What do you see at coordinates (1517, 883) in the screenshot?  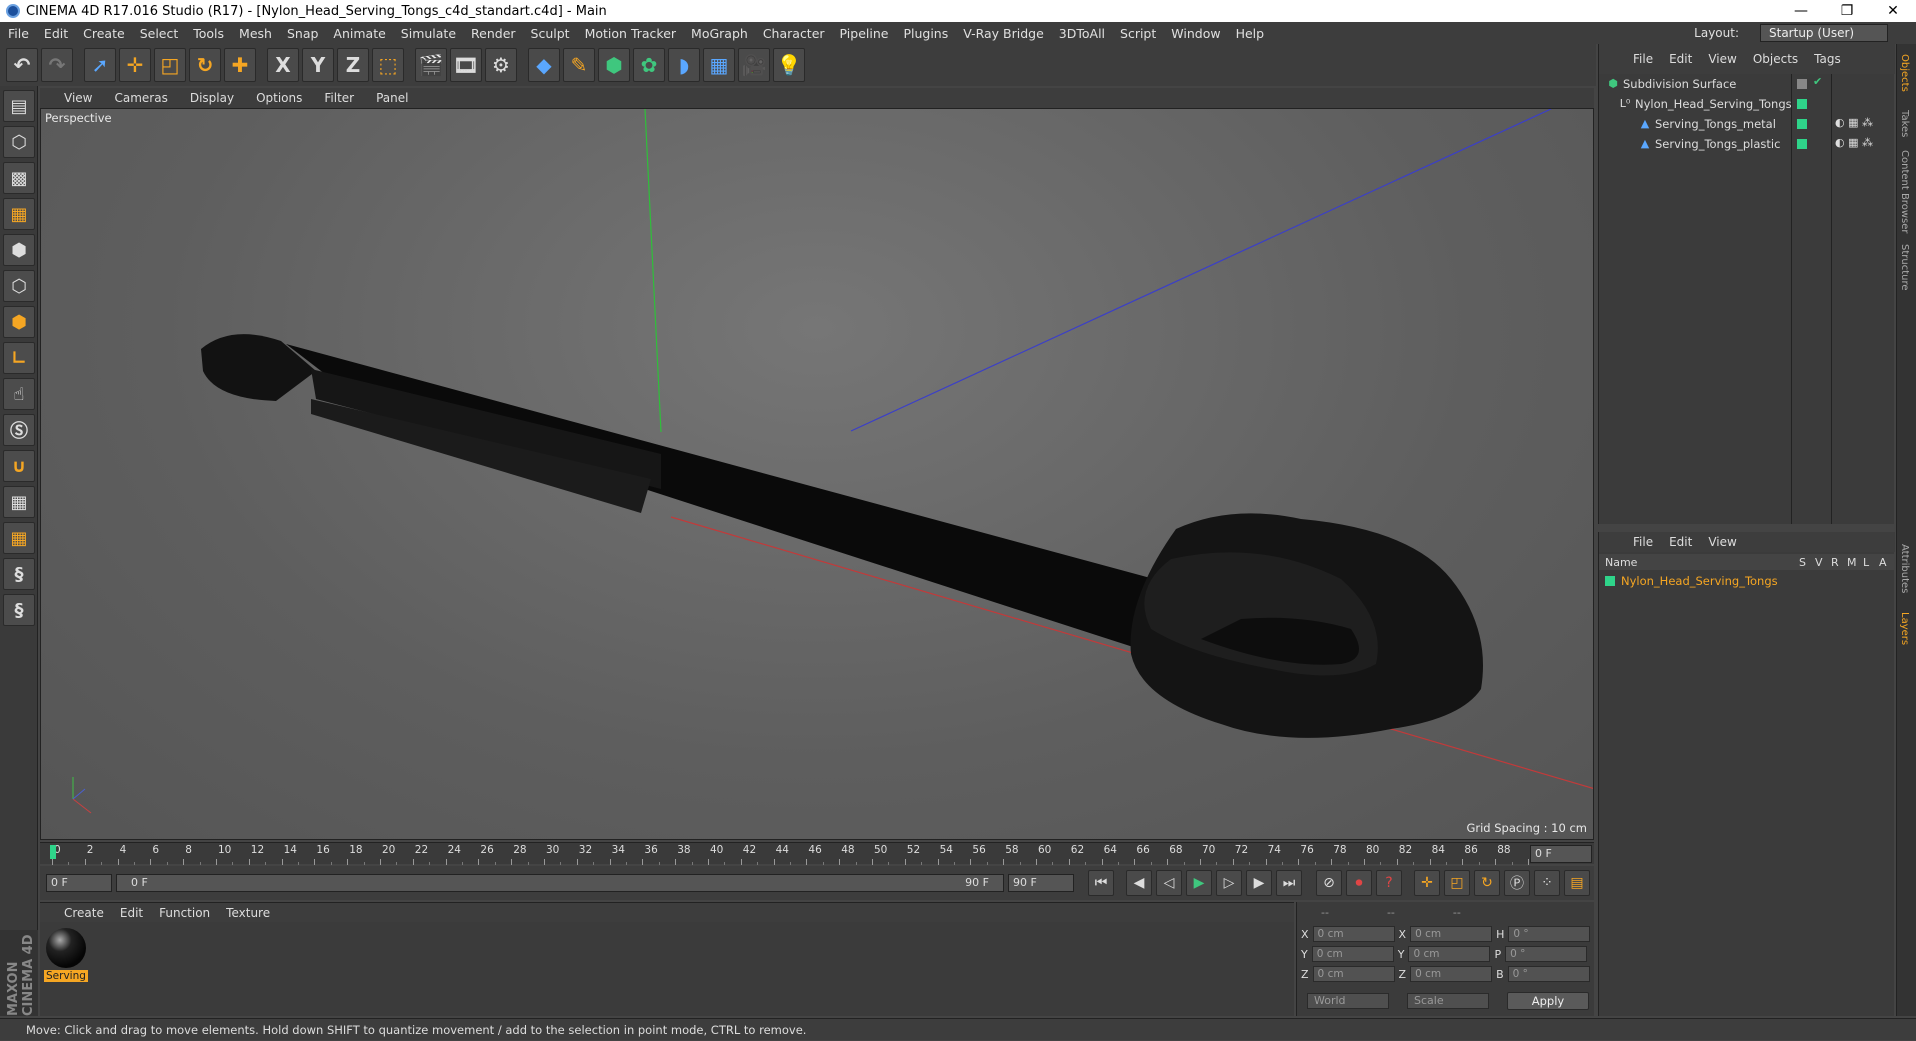 I see `key-parameter-icon: Ⓟ` at bounding box center [1517, 883].